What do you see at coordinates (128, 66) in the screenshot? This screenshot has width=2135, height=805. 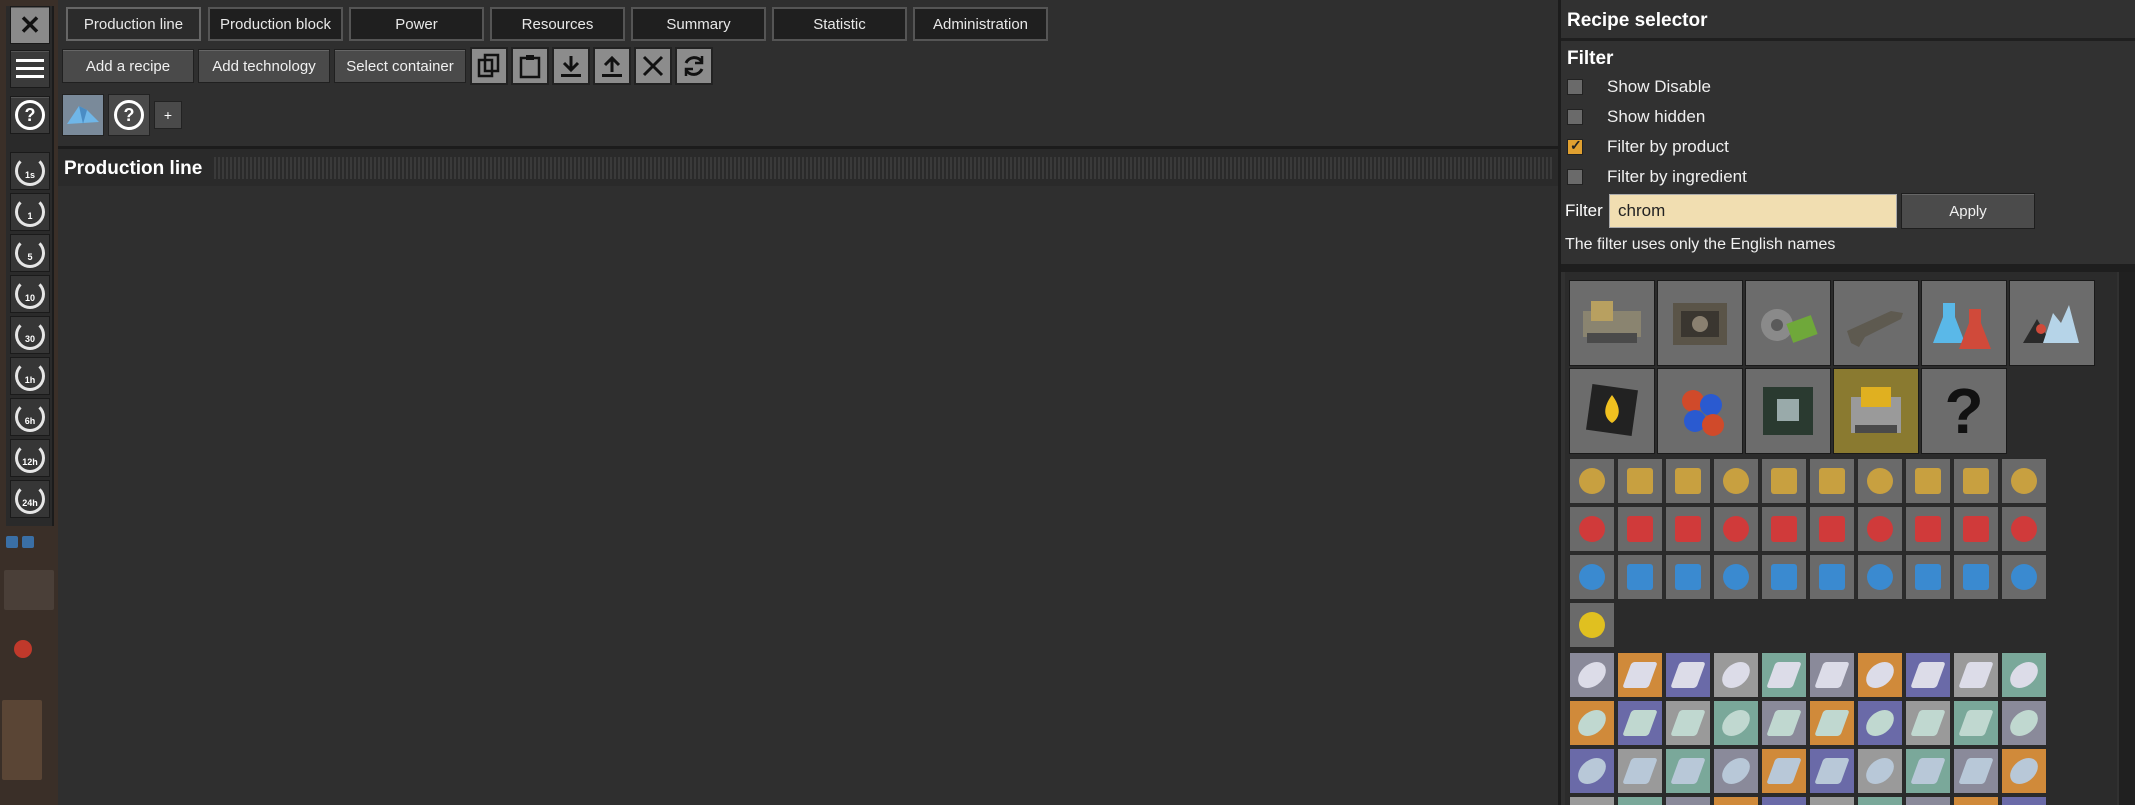 I see `add-recipe-button: Add a recipe` at bounding box center [128, 66].